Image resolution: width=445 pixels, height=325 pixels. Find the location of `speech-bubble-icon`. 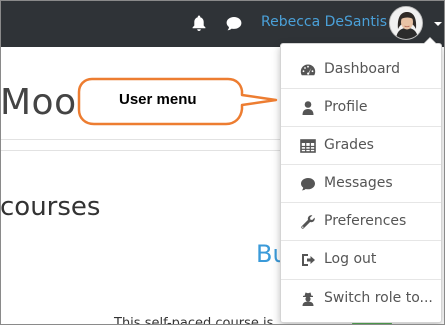

speech-bubble-icon is located at coordinates (308, 184).